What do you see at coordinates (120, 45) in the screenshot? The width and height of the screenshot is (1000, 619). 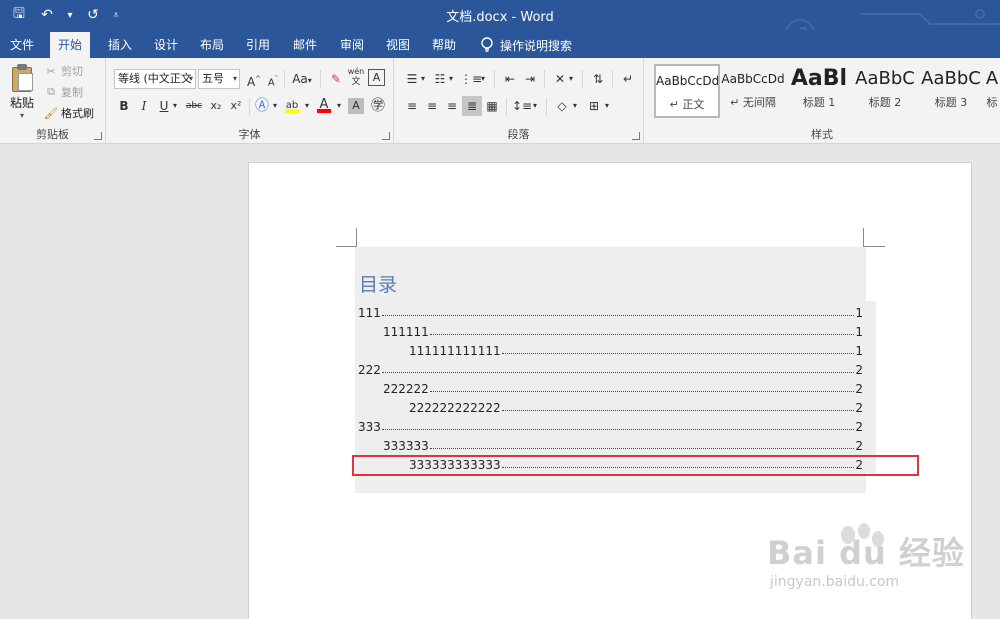 I see `tab-insert: 插入` at bounding box center [120, 45].